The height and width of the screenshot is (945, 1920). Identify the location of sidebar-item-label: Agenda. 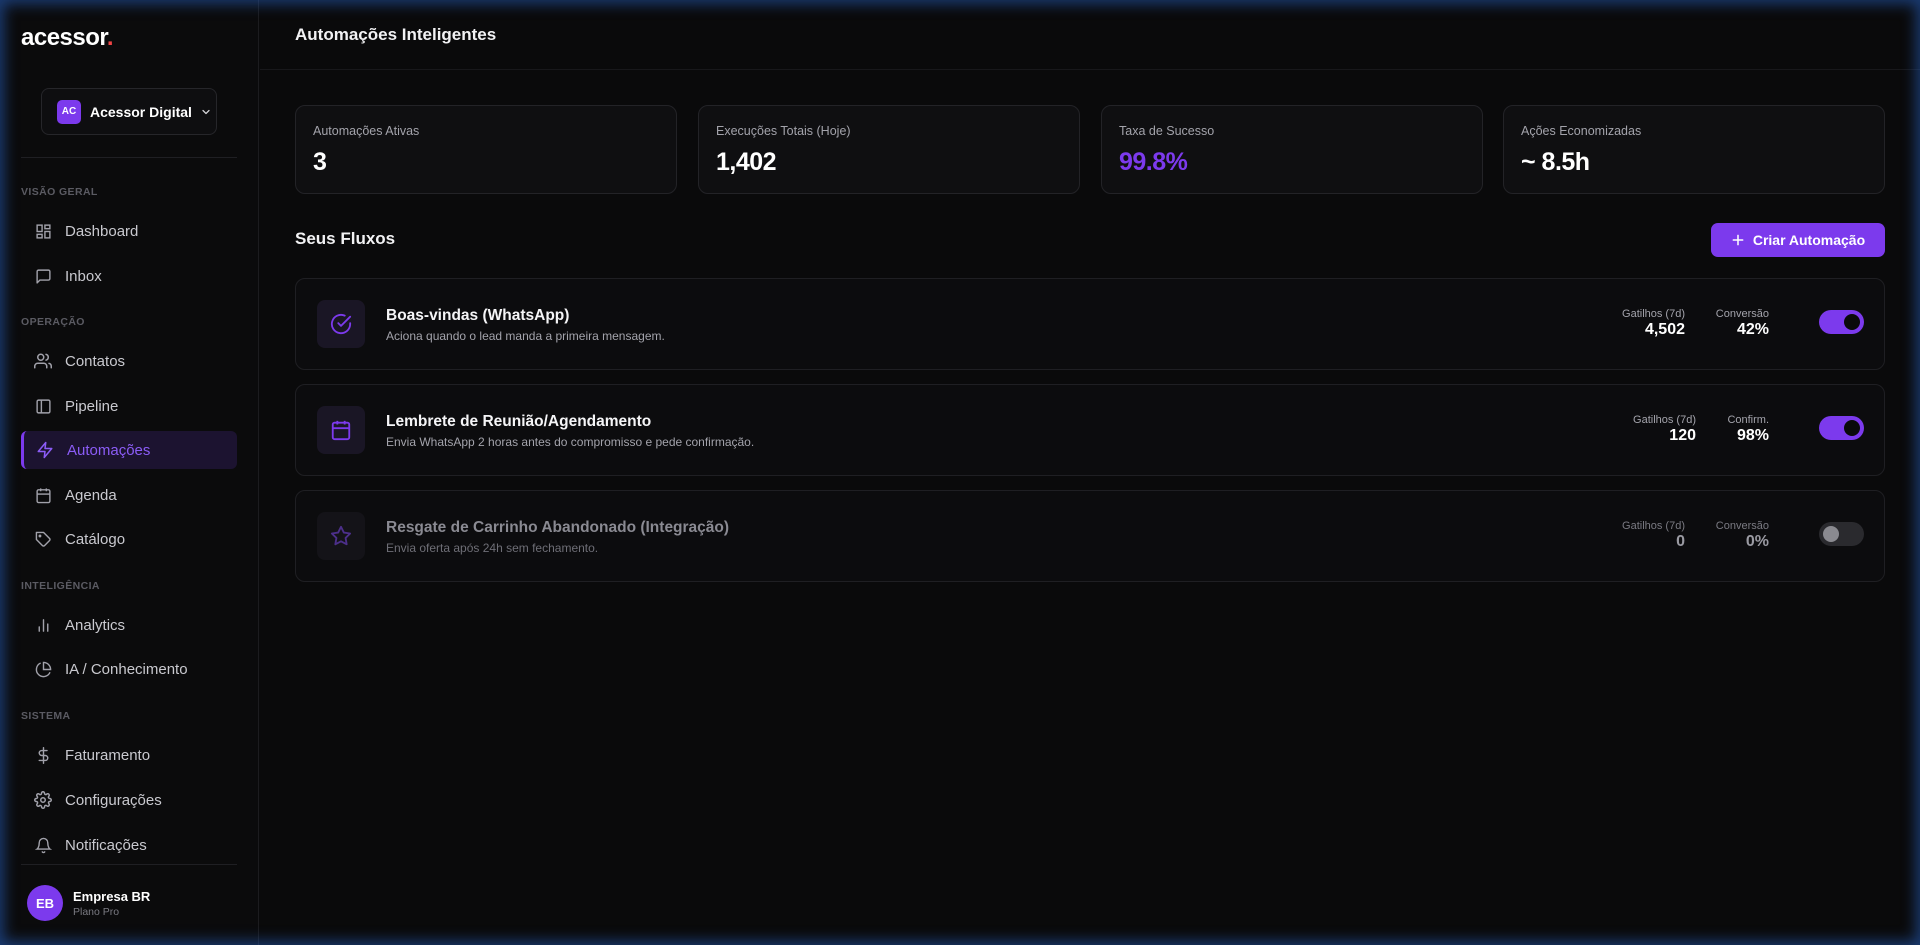
(91, 495).